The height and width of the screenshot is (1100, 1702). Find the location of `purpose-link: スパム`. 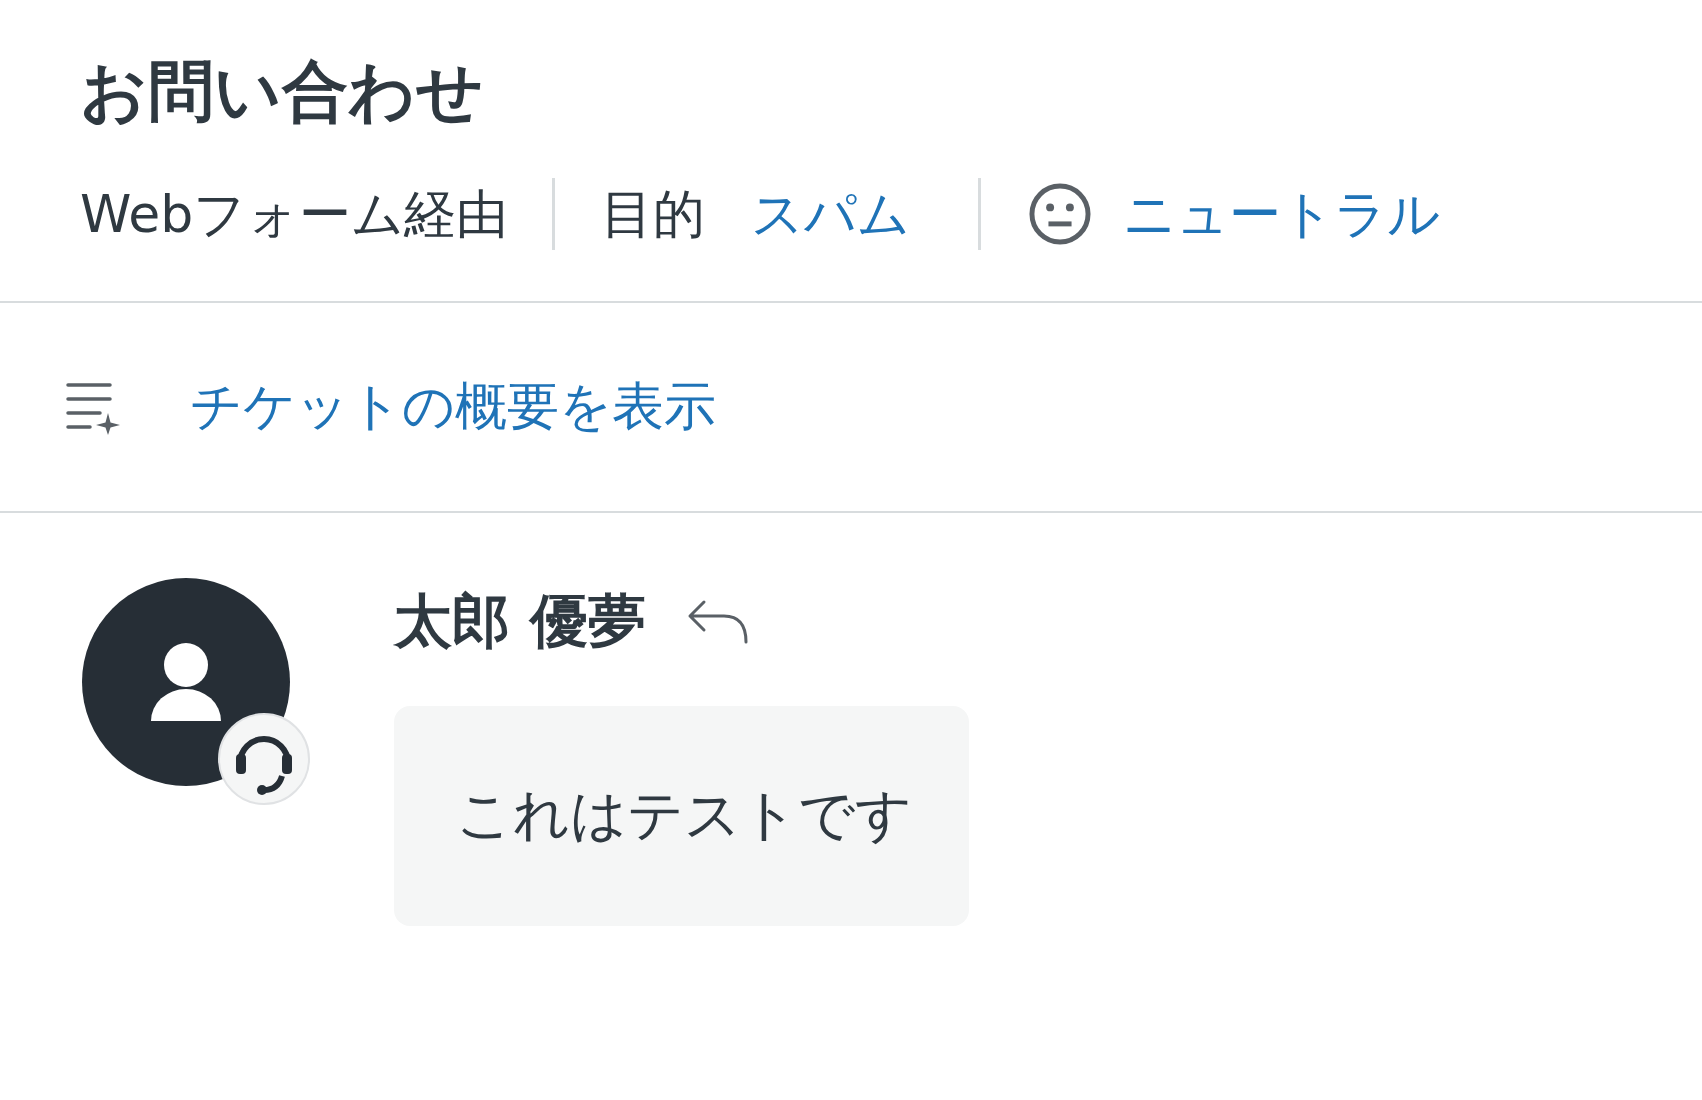

purpose-link: スパム is located at coordinates (831, 214).